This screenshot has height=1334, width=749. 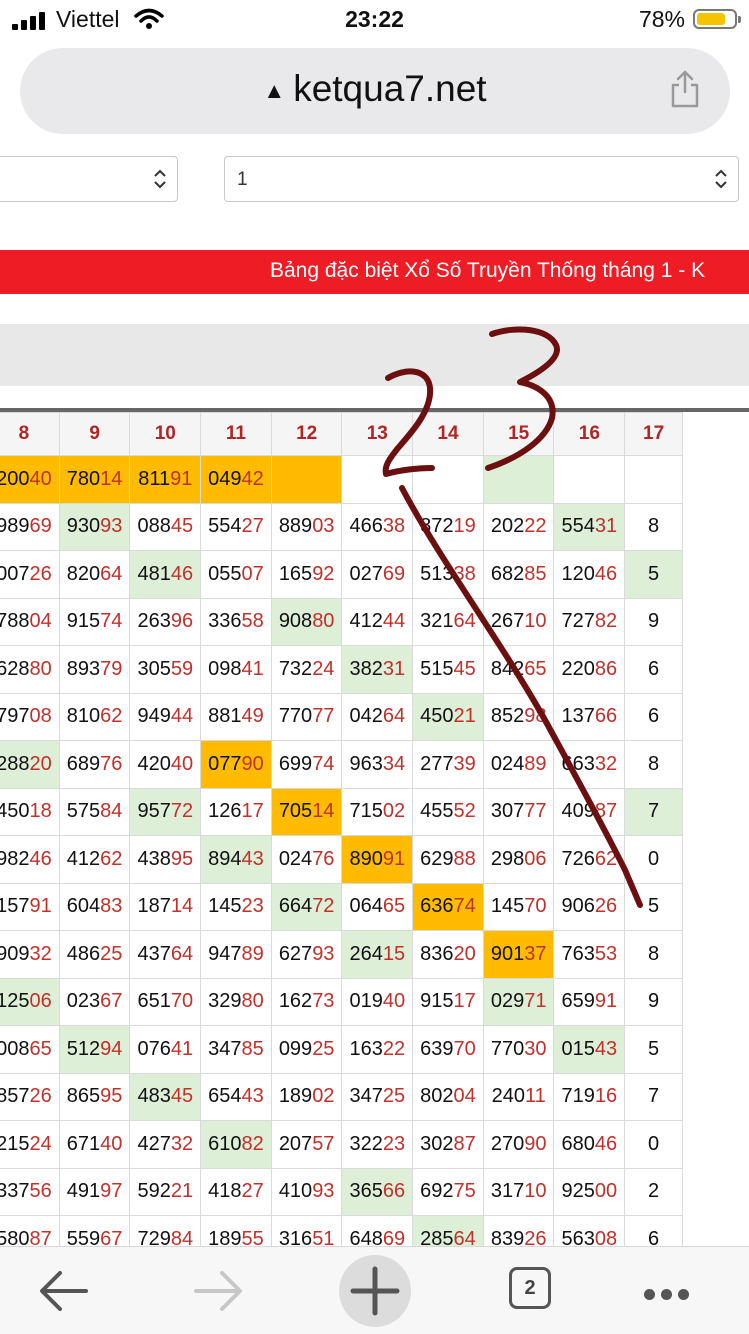 I want to click on result-cell: 13766, so click(x=589, y=716).